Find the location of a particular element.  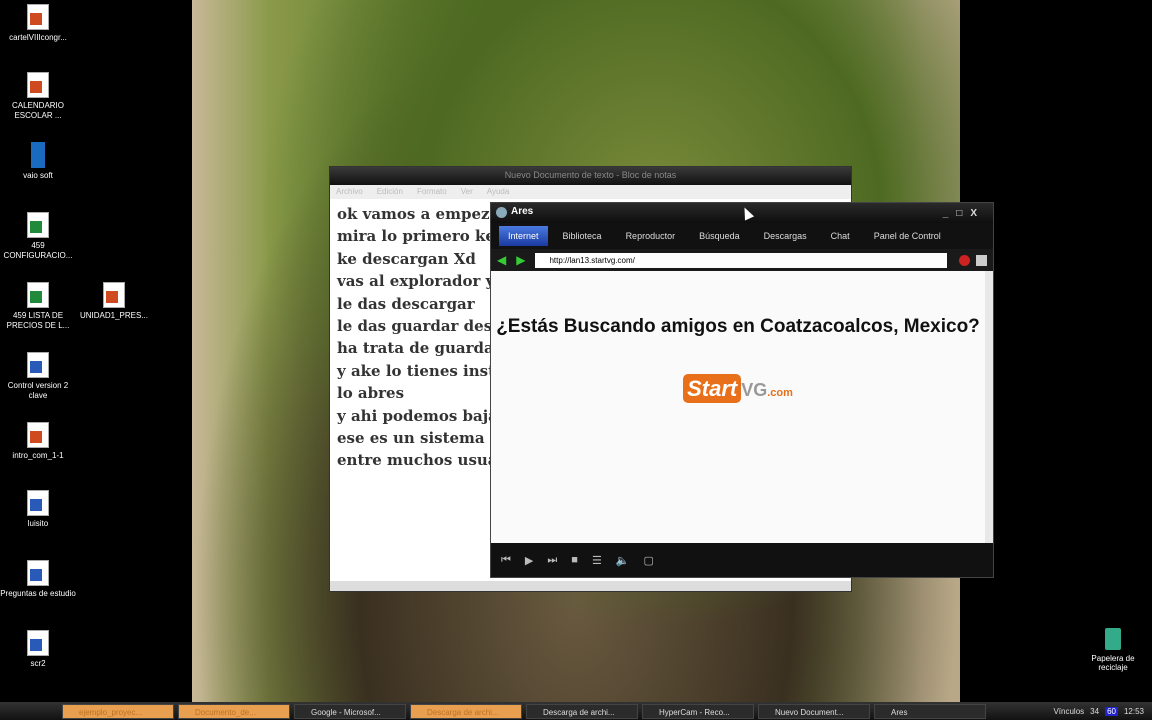

tab-búsqueda: Búsqueda is located at coordinates (719, 236).